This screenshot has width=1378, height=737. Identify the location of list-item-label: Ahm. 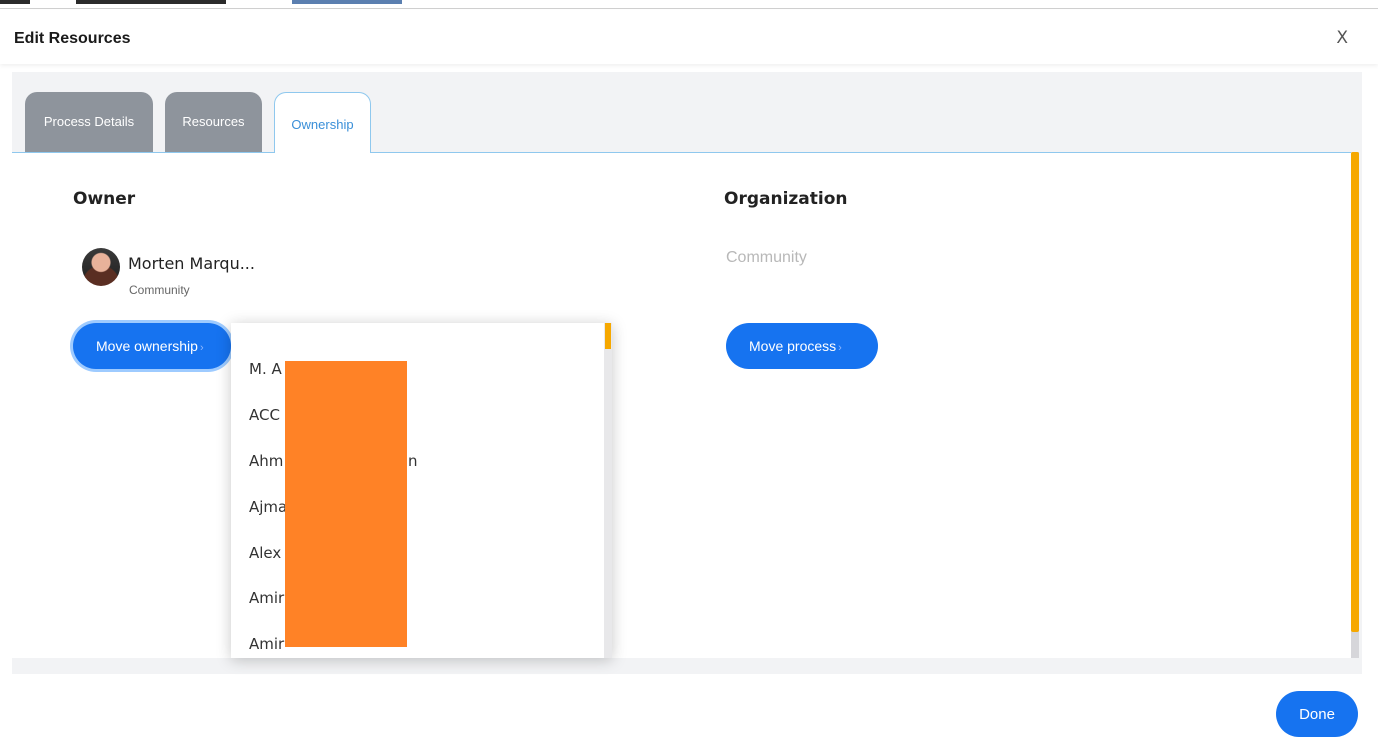
(266, 461).